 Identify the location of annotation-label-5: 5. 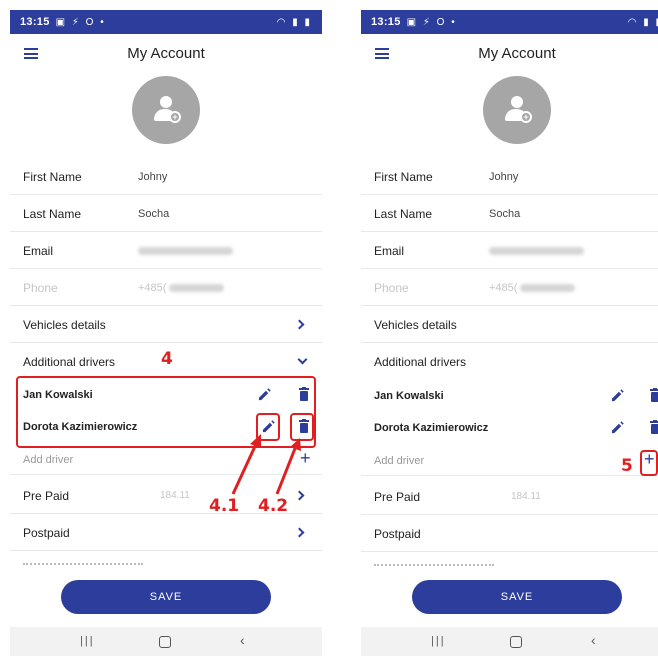
(627, 466).